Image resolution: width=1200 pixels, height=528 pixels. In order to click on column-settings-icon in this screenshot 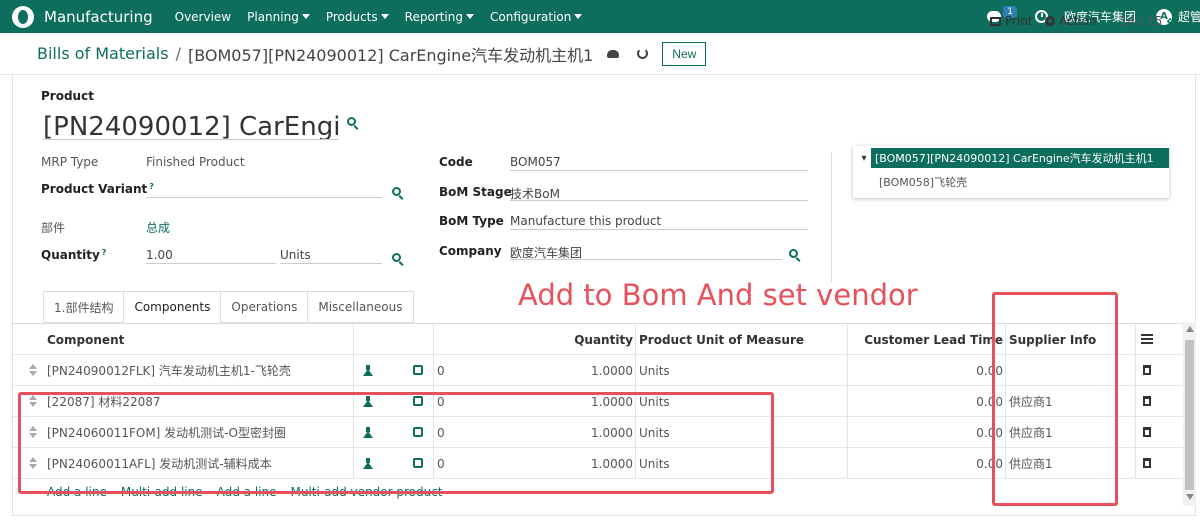, I will do `click(1147, 339)`.